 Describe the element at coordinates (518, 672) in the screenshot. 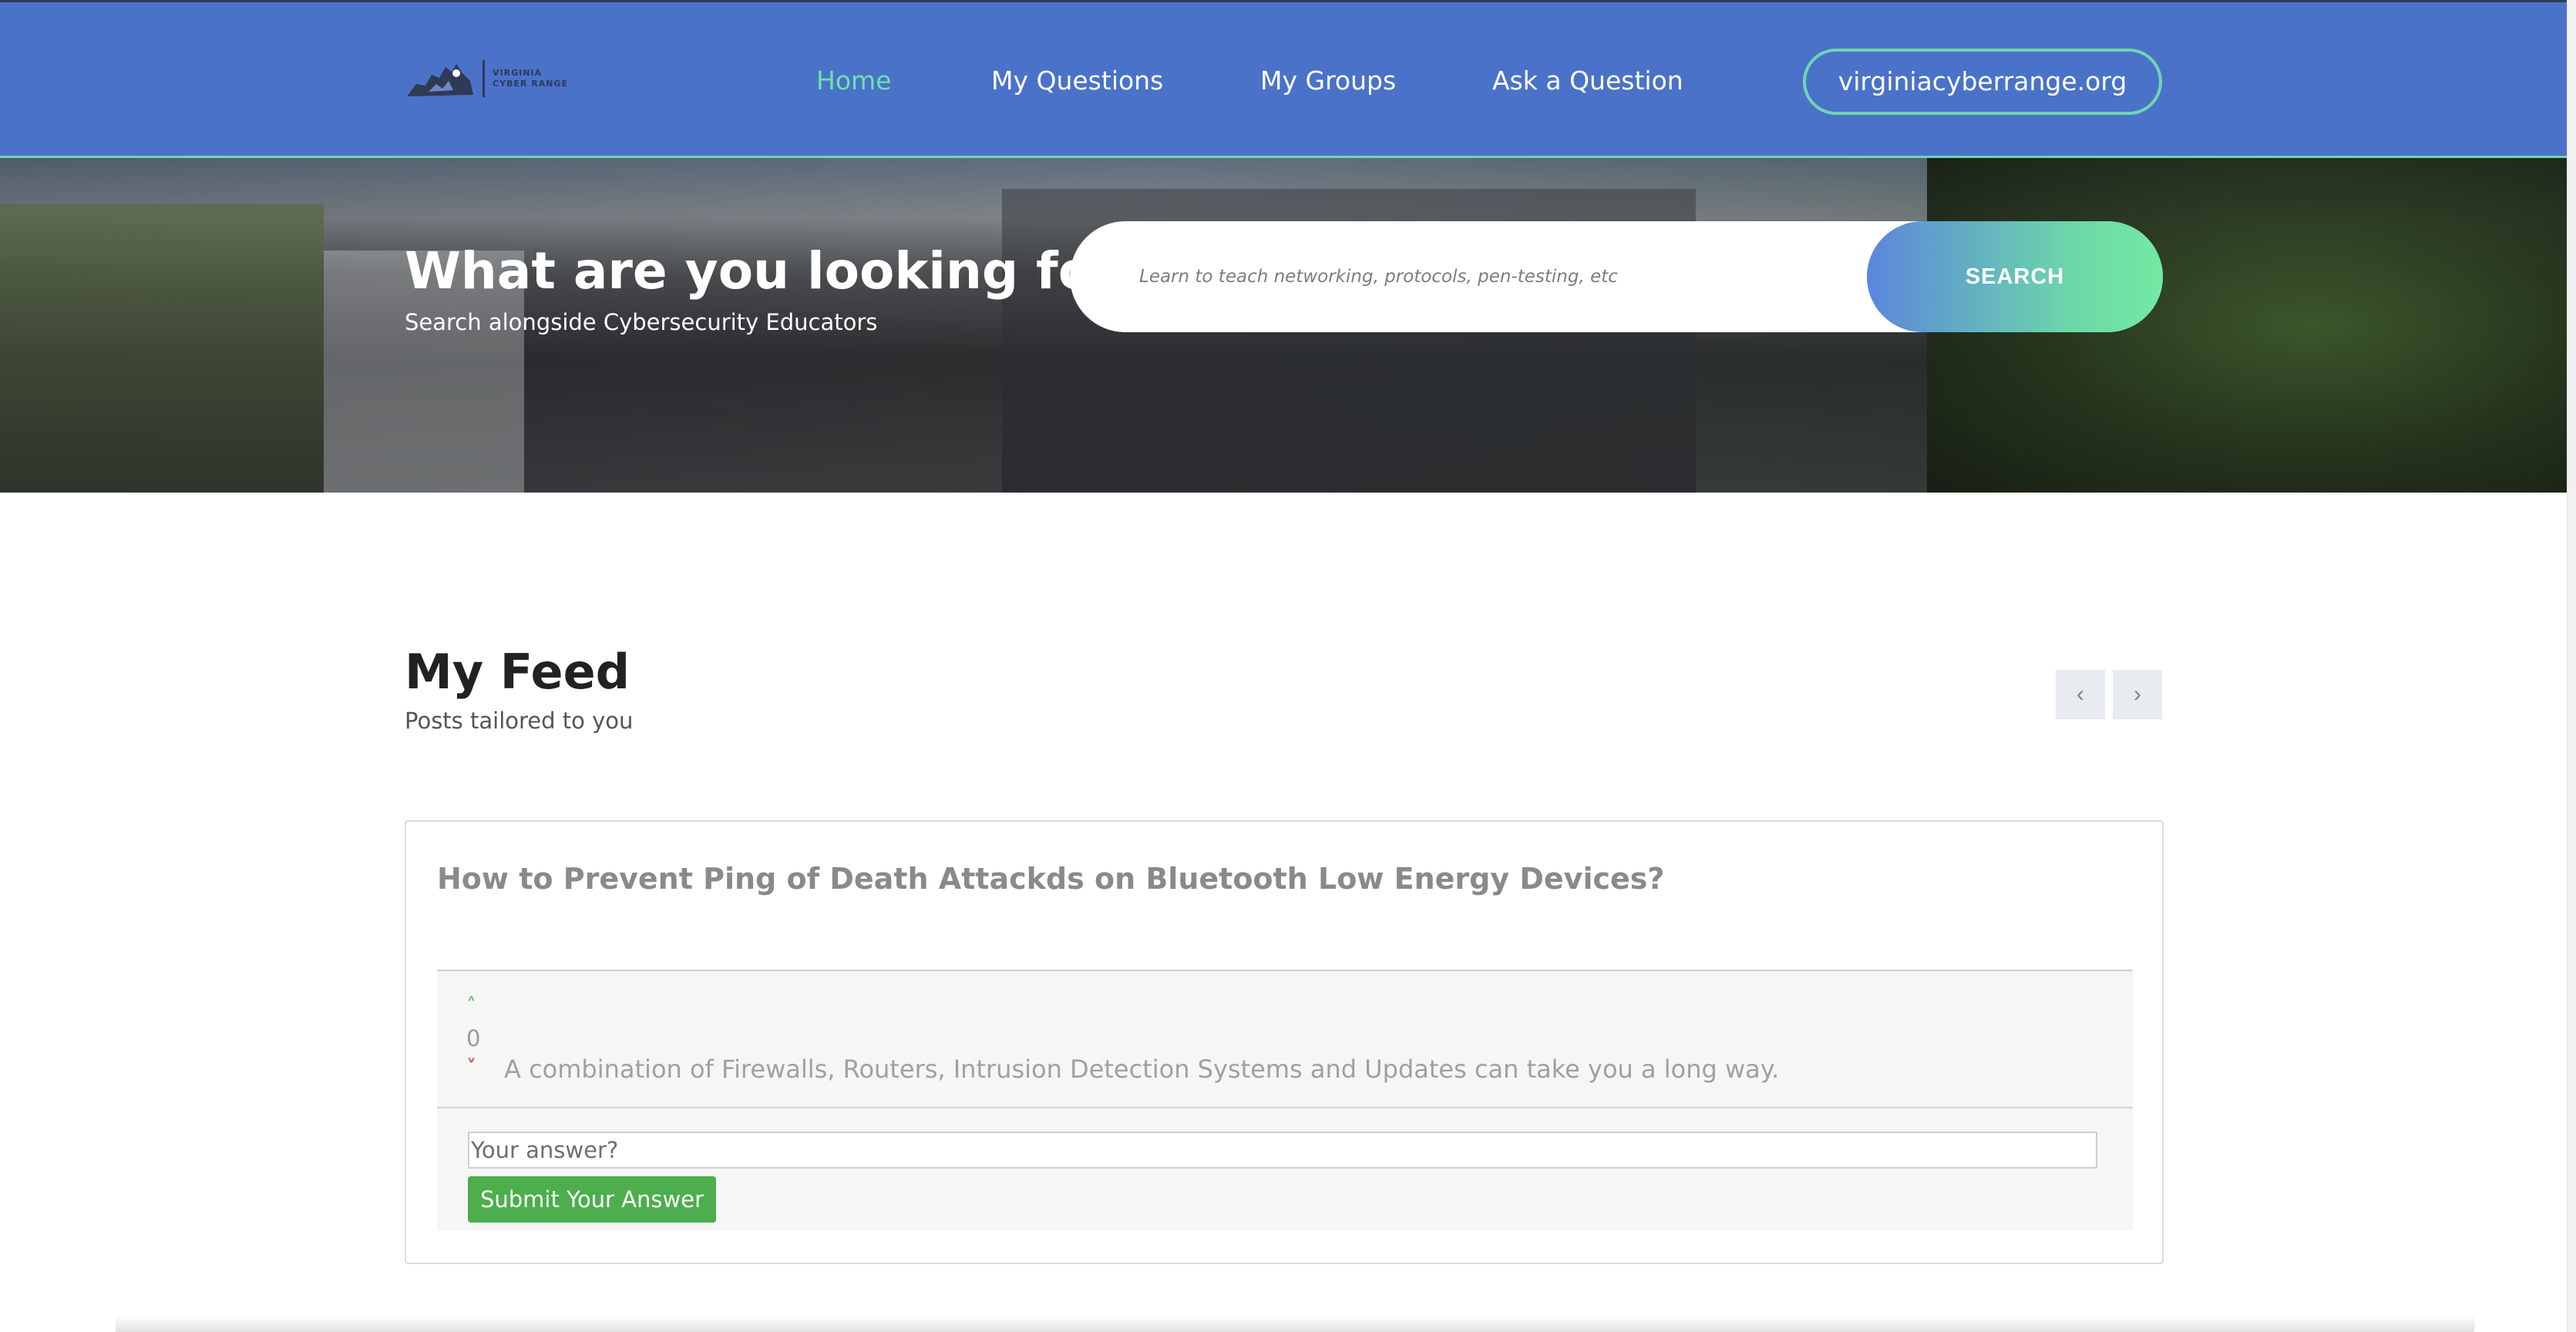

I see `feed-title: My Feed` at that location.